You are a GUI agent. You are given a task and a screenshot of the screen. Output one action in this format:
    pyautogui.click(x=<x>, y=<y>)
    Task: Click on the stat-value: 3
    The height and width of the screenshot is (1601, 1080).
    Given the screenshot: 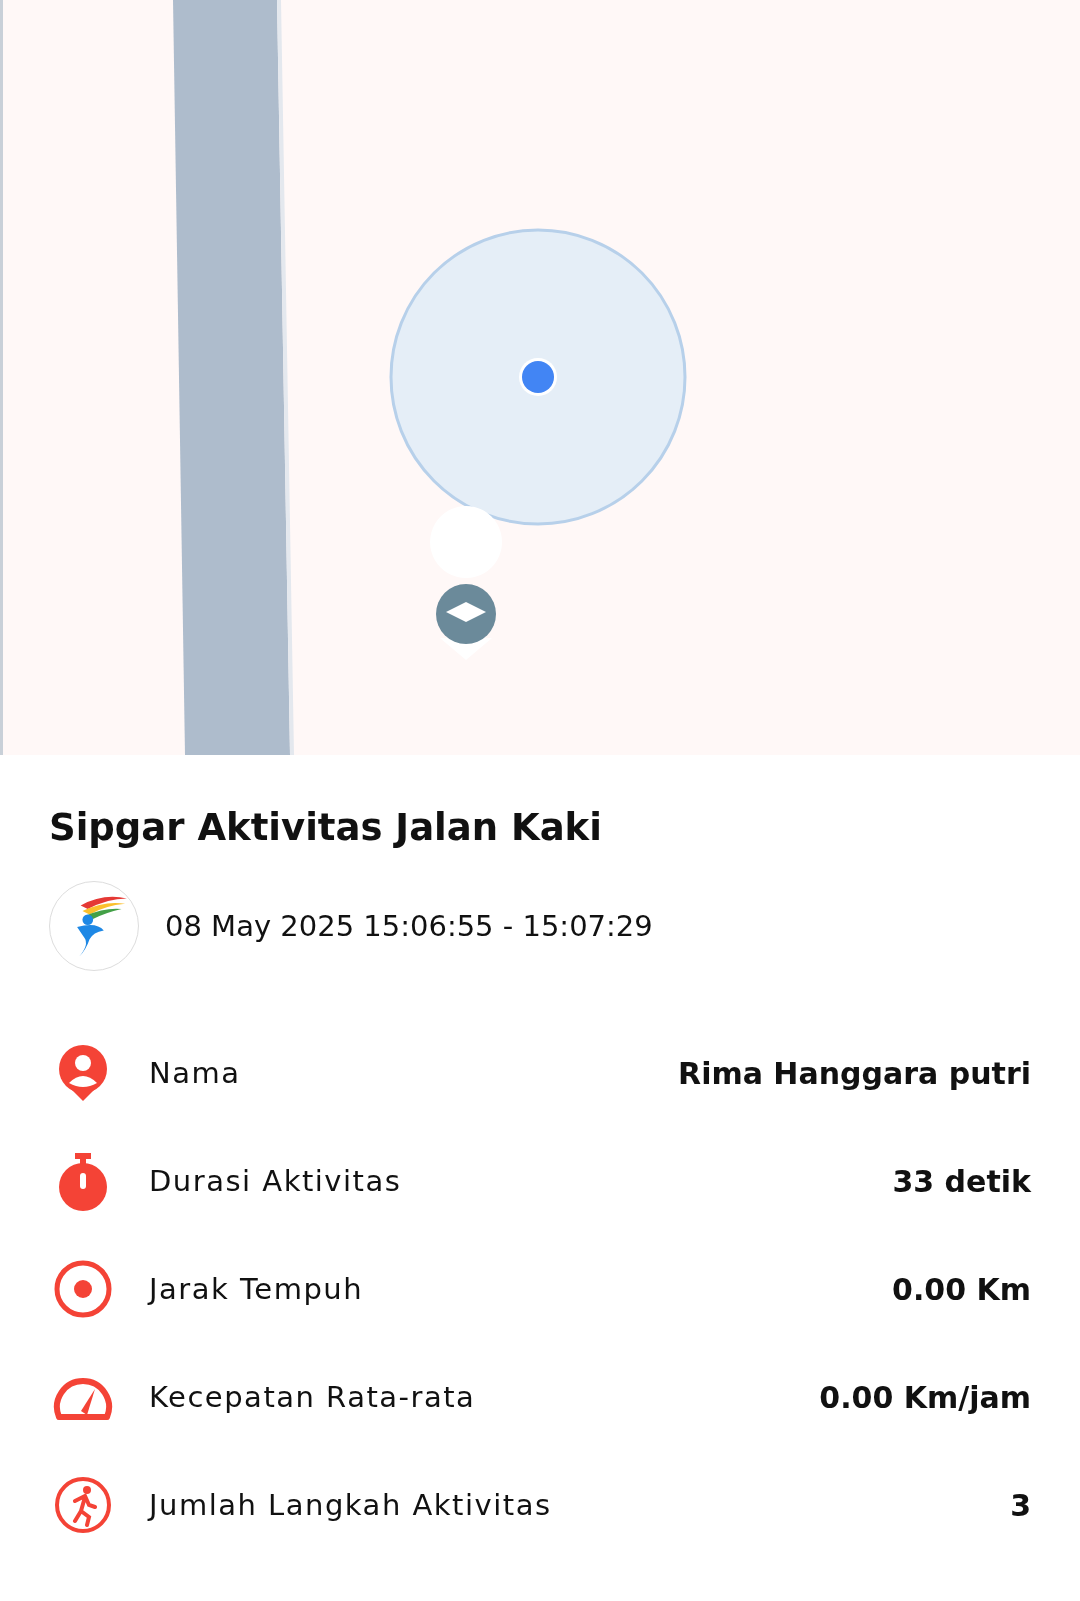 What is the action you would take?
    pyautogui.click(x=1020, y=1505)
    